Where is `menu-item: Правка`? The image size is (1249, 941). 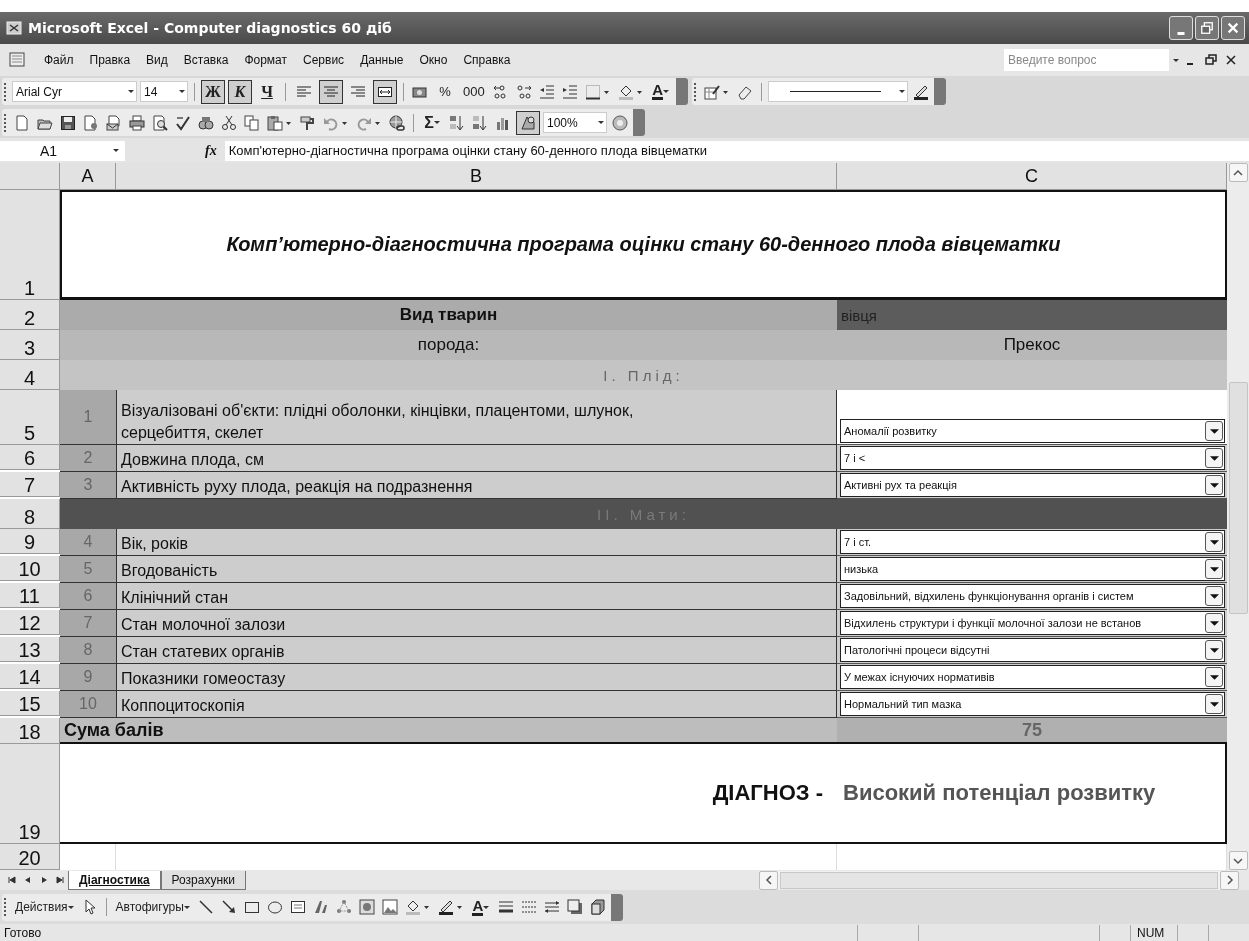
menu-item: Правка is located at coordinates (110, 60).